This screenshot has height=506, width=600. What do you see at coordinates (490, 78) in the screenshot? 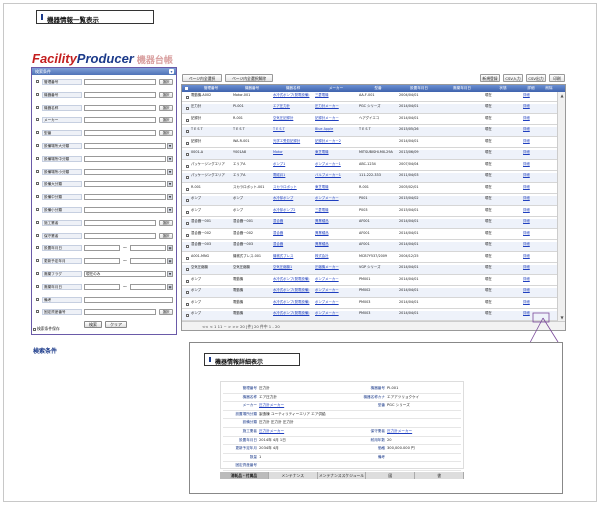
I see `new-button: 新規登録` at bounding box center [490, 78].